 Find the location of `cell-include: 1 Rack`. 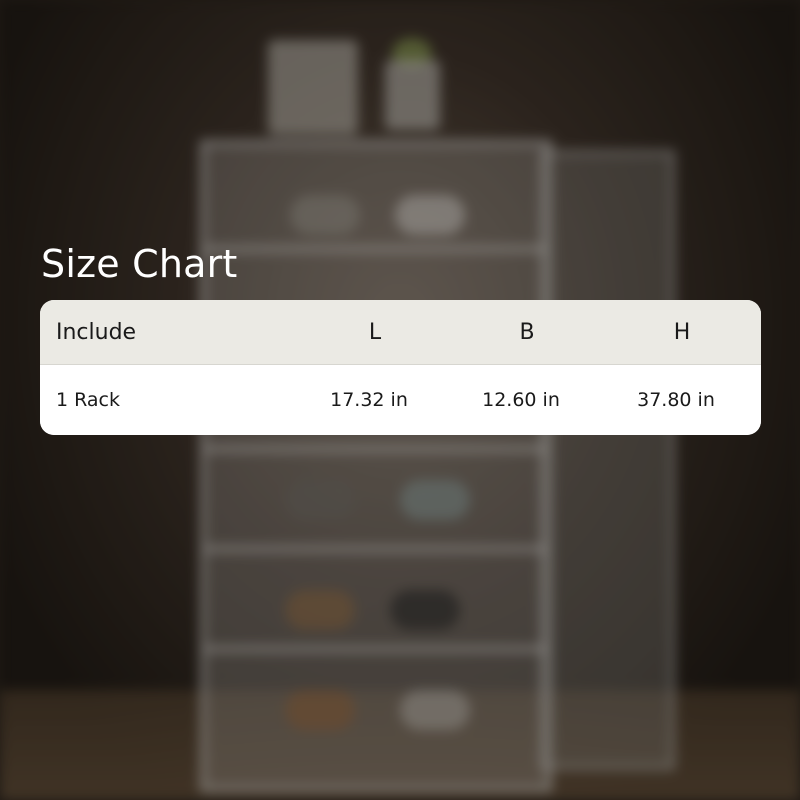

cell-include: 1 Rack is located at coordinates (88, 400).